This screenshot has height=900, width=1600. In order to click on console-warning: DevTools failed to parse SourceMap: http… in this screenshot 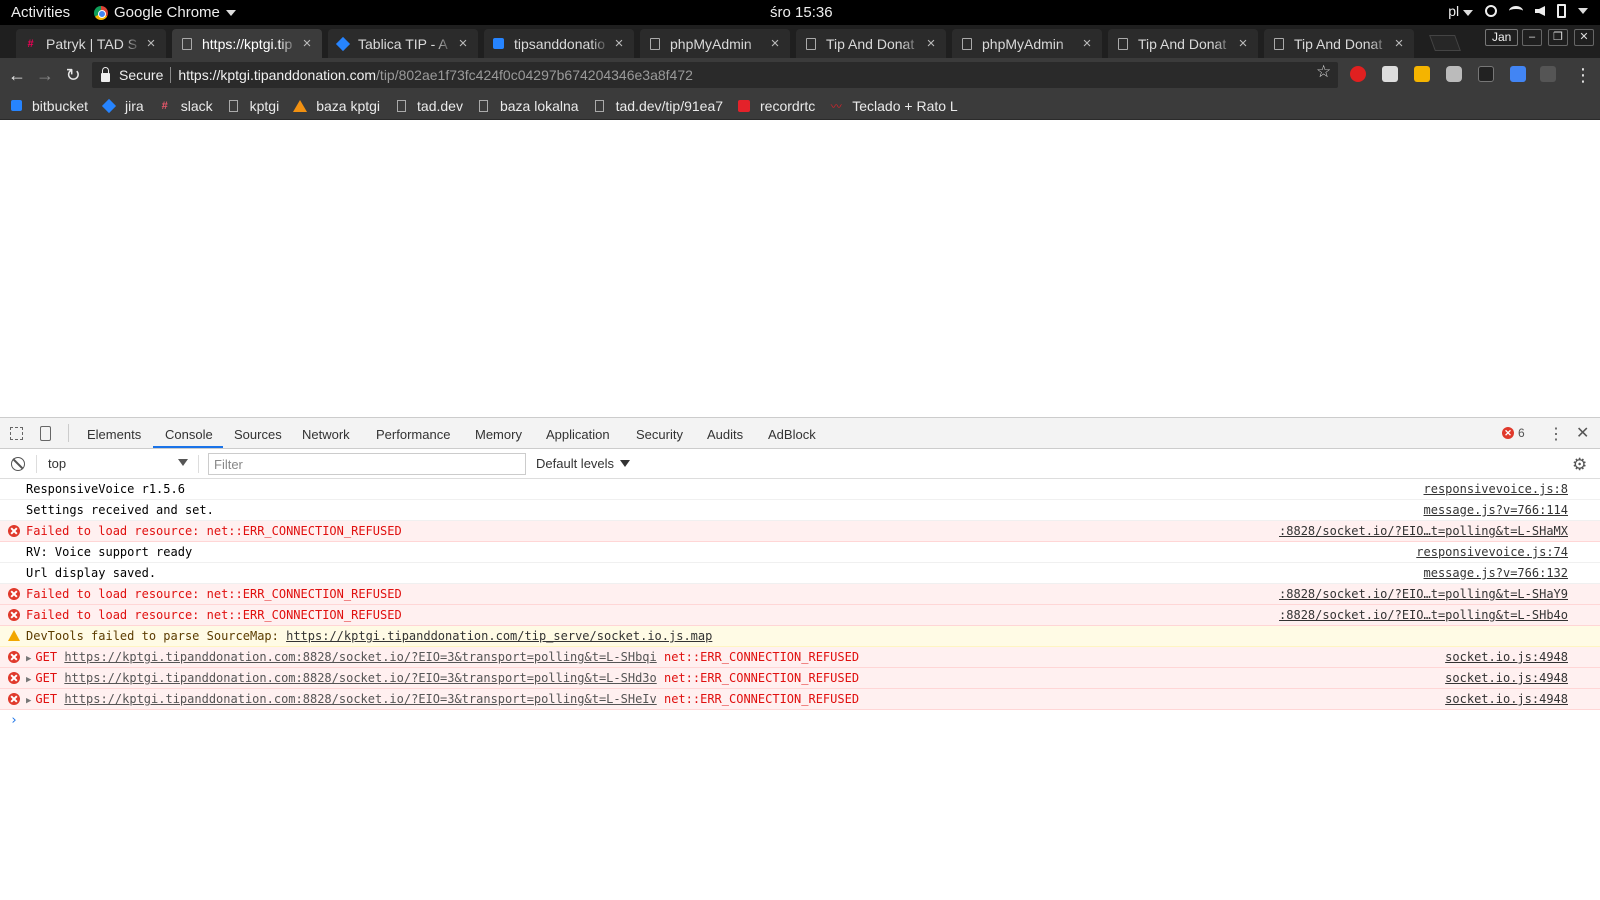, I will do `click(800, 636)`.